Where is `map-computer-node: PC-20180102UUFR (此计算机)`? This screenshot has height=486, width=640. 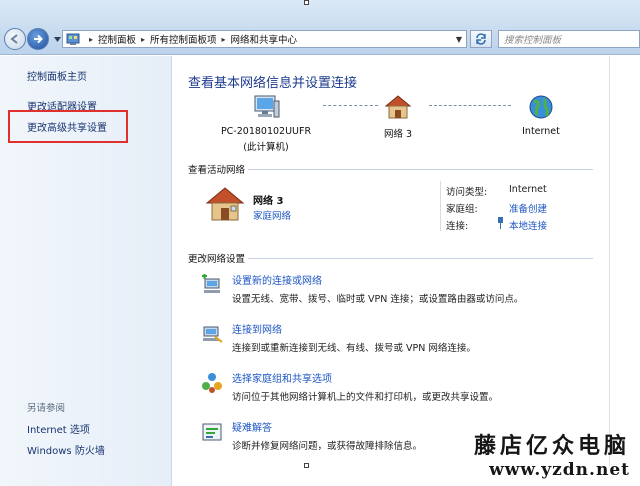
map-computer-node: PC-20180102UUFR (此计算机) is located at coordinates (266, 123).